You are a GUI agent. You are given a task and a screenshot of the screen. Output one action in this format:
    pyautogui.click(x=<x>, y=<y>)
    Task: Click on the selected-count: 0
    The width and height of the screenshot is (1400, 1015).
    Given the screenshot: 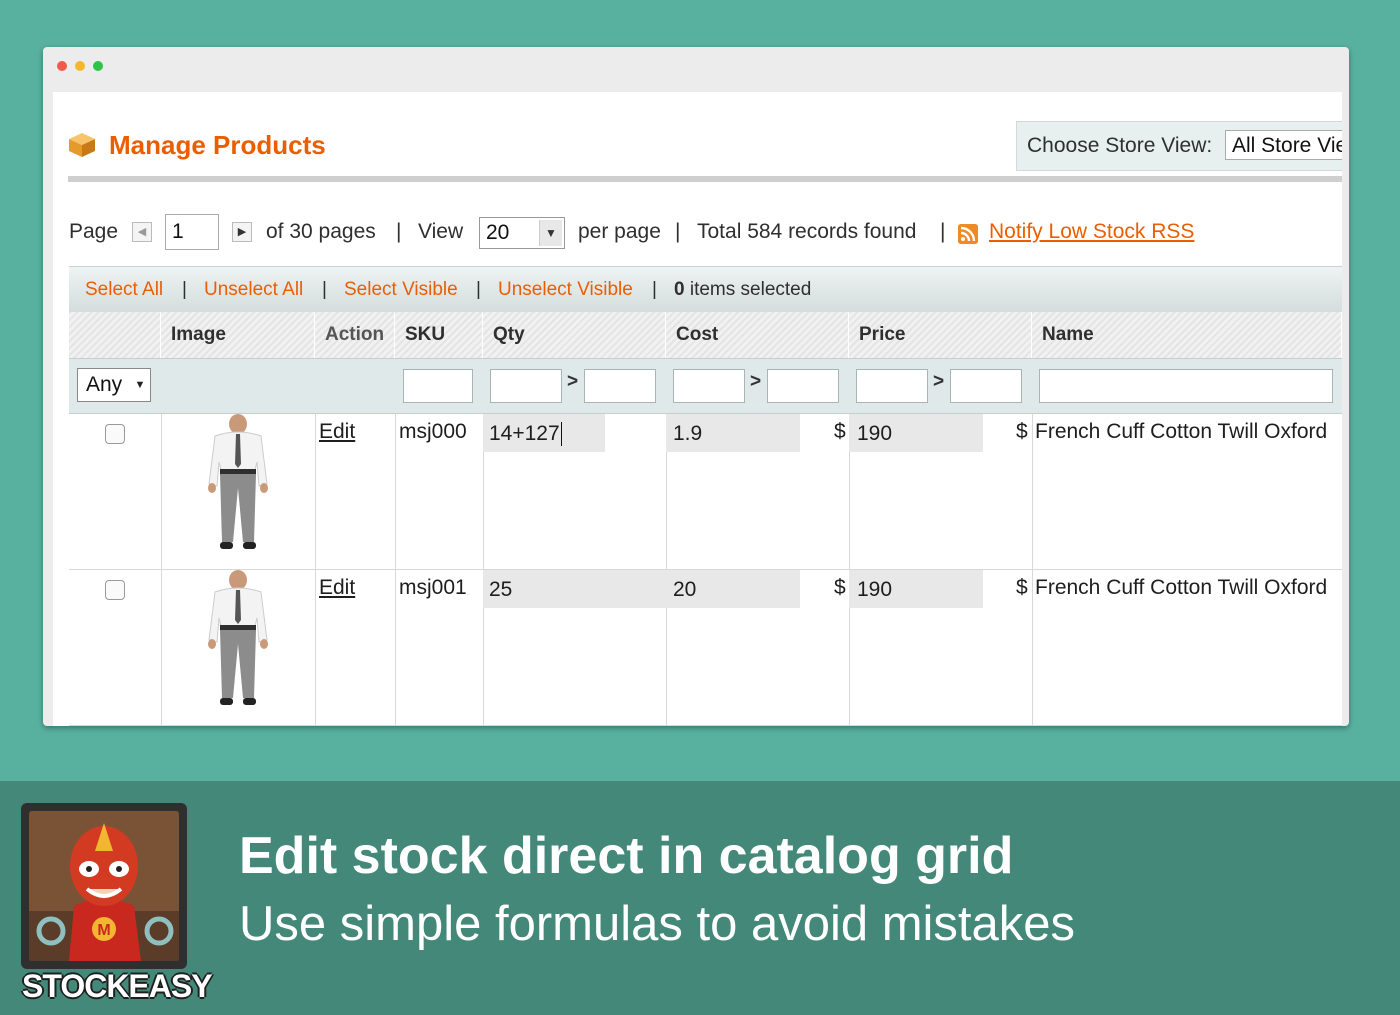 What is the action you would take?
    pyautogui.click(x=679, y=289)
    